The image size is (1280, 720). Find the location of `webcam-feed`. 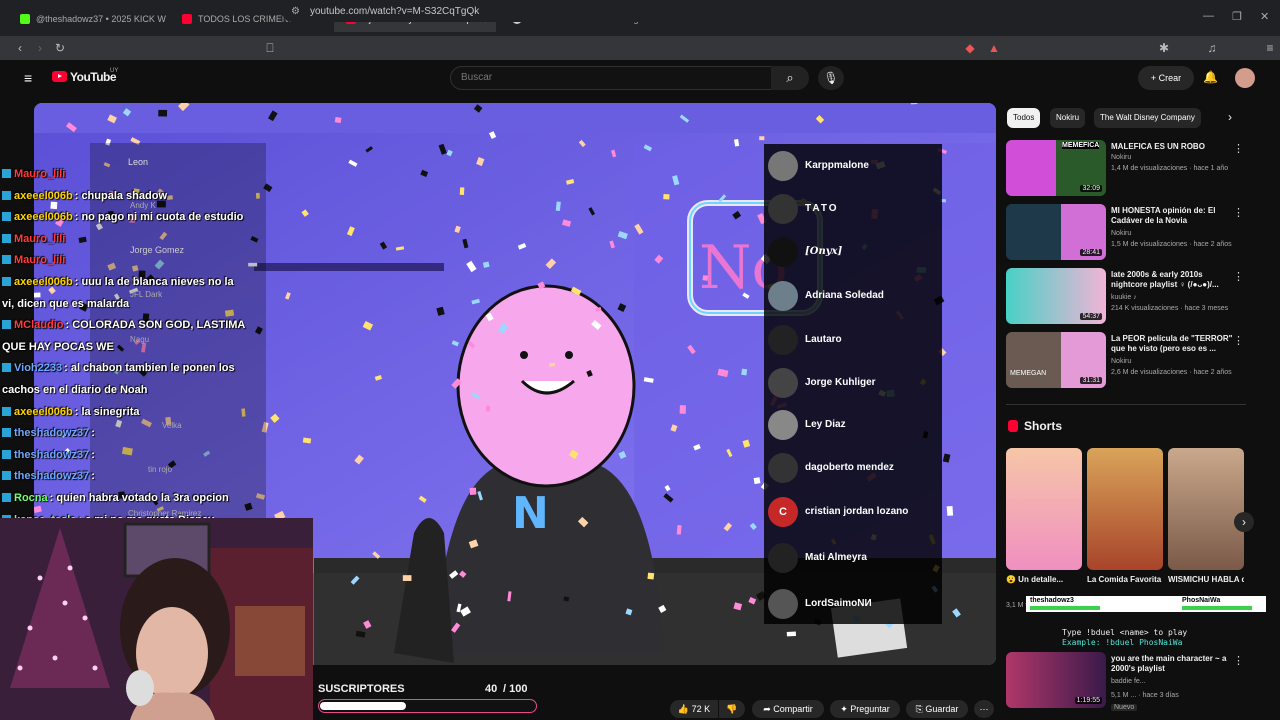

webcam-feed is located at coordinates (156, 619).